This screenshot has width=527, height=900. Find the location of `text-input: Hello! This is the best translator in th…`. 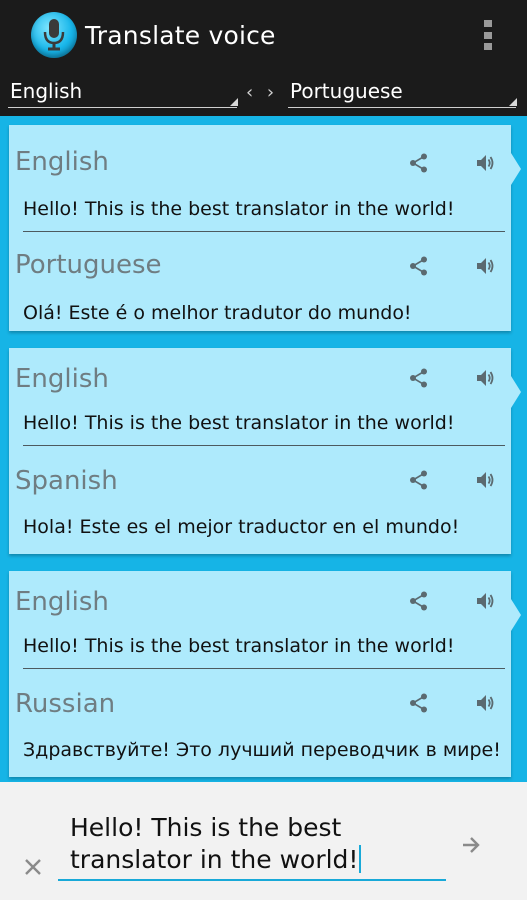

text-input: Hello! This is the best translator in th… is located at coordinates (252, 843).